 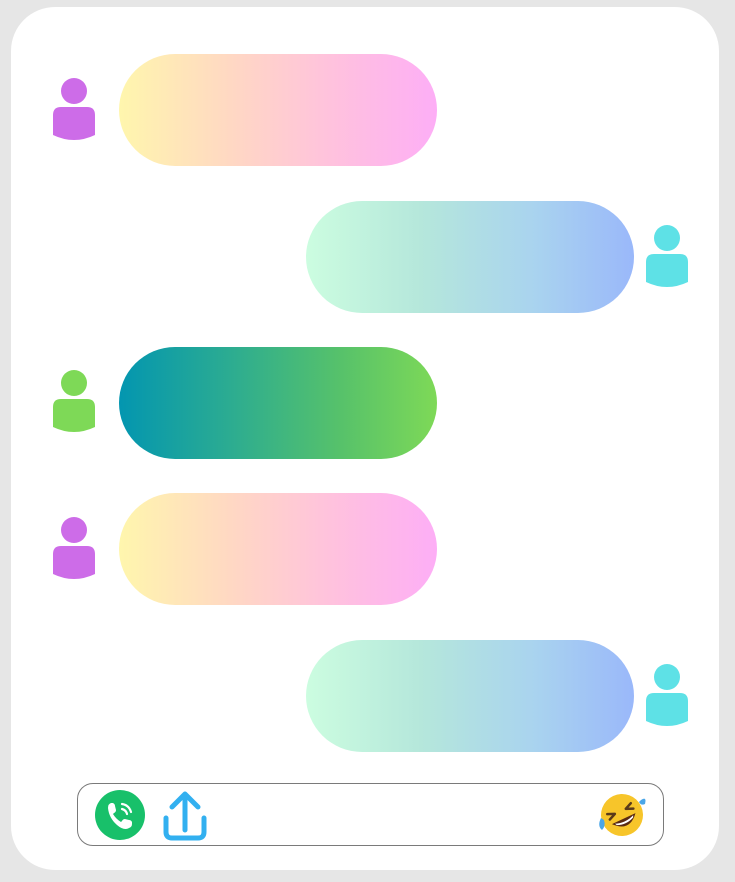 I want to click on phone-call-icon, so click(x=120, y=815).